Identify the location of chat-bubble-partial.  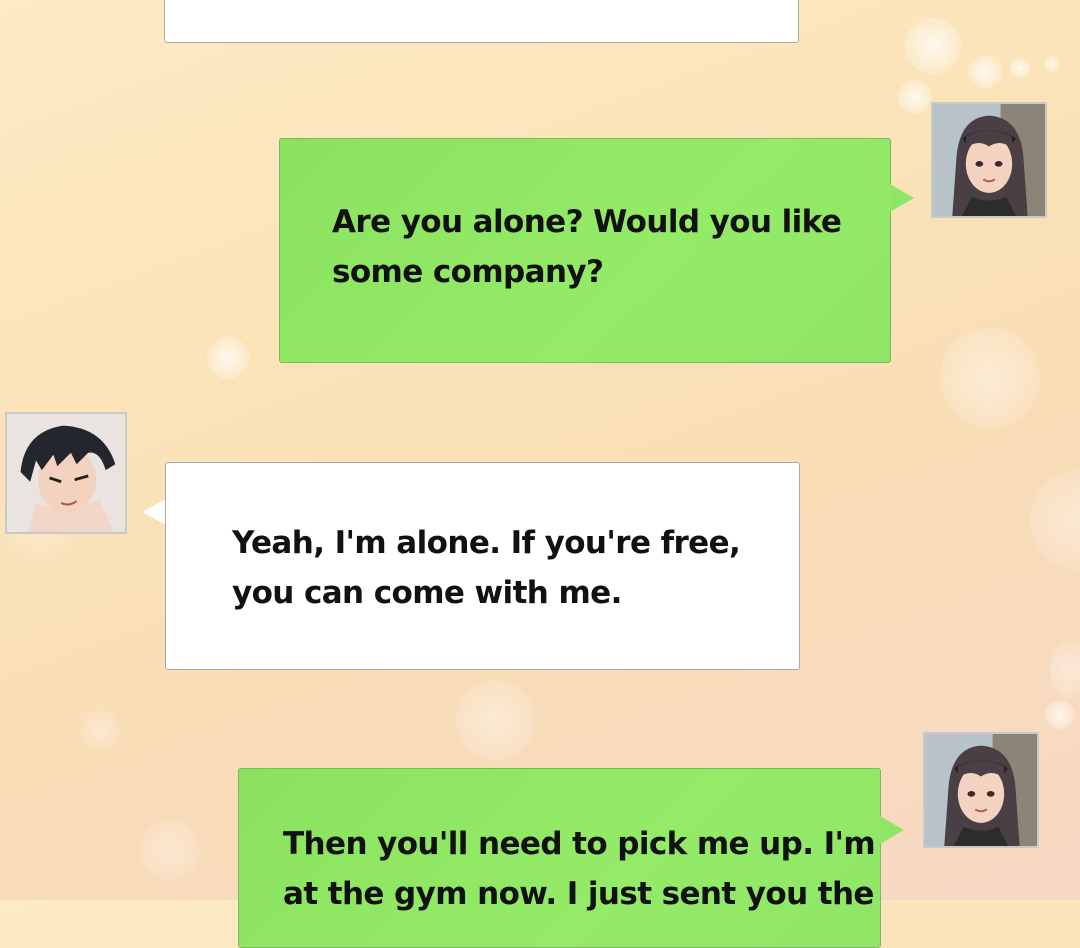
(481, 21).